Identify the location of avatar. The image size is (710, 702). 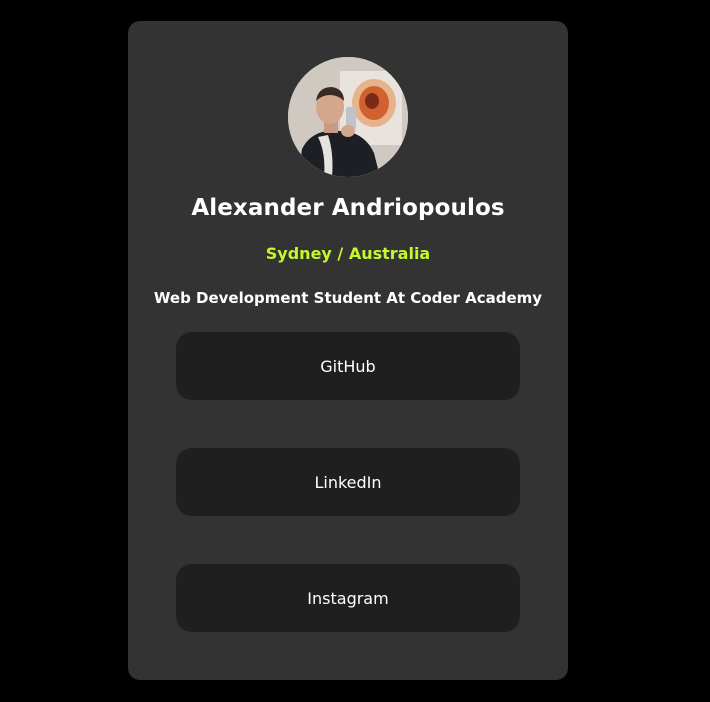
(348, 117).